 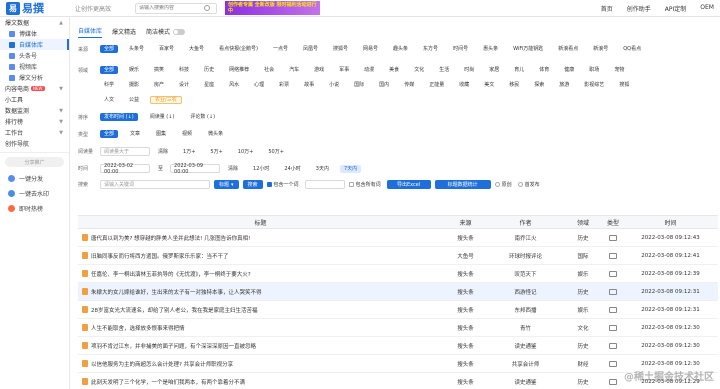 What do you see at coordinates (233, 169) in the screenshot?
I see `time-clear-button: 清除` at bounding box center [233, 169].